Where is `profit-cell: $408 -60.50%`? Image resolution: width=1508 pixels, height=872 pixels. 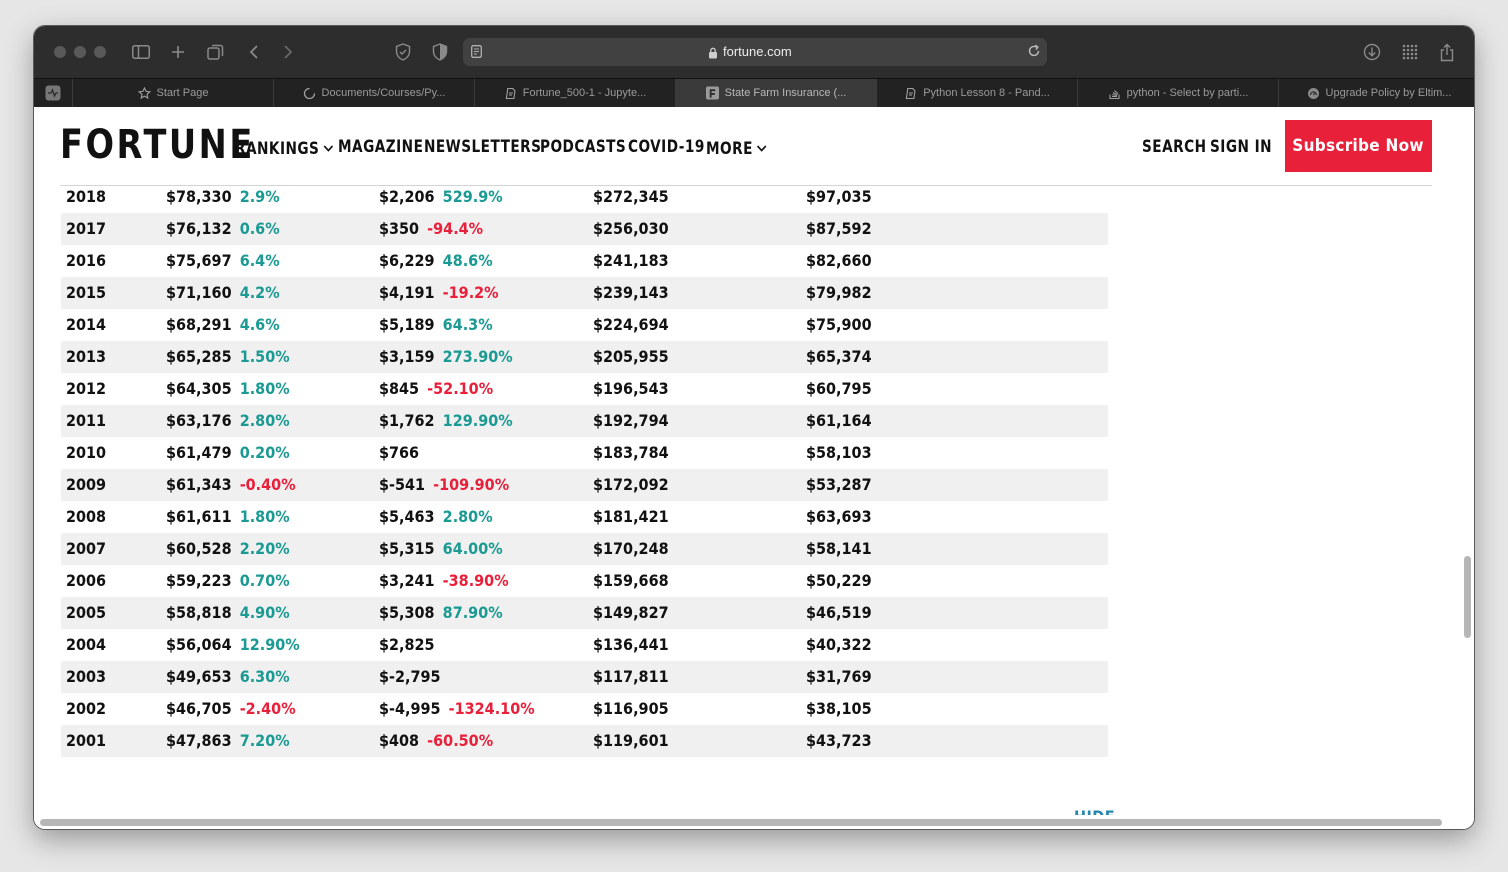 profit-cell: $408 -60.50% is located at coordinates (436, 741).